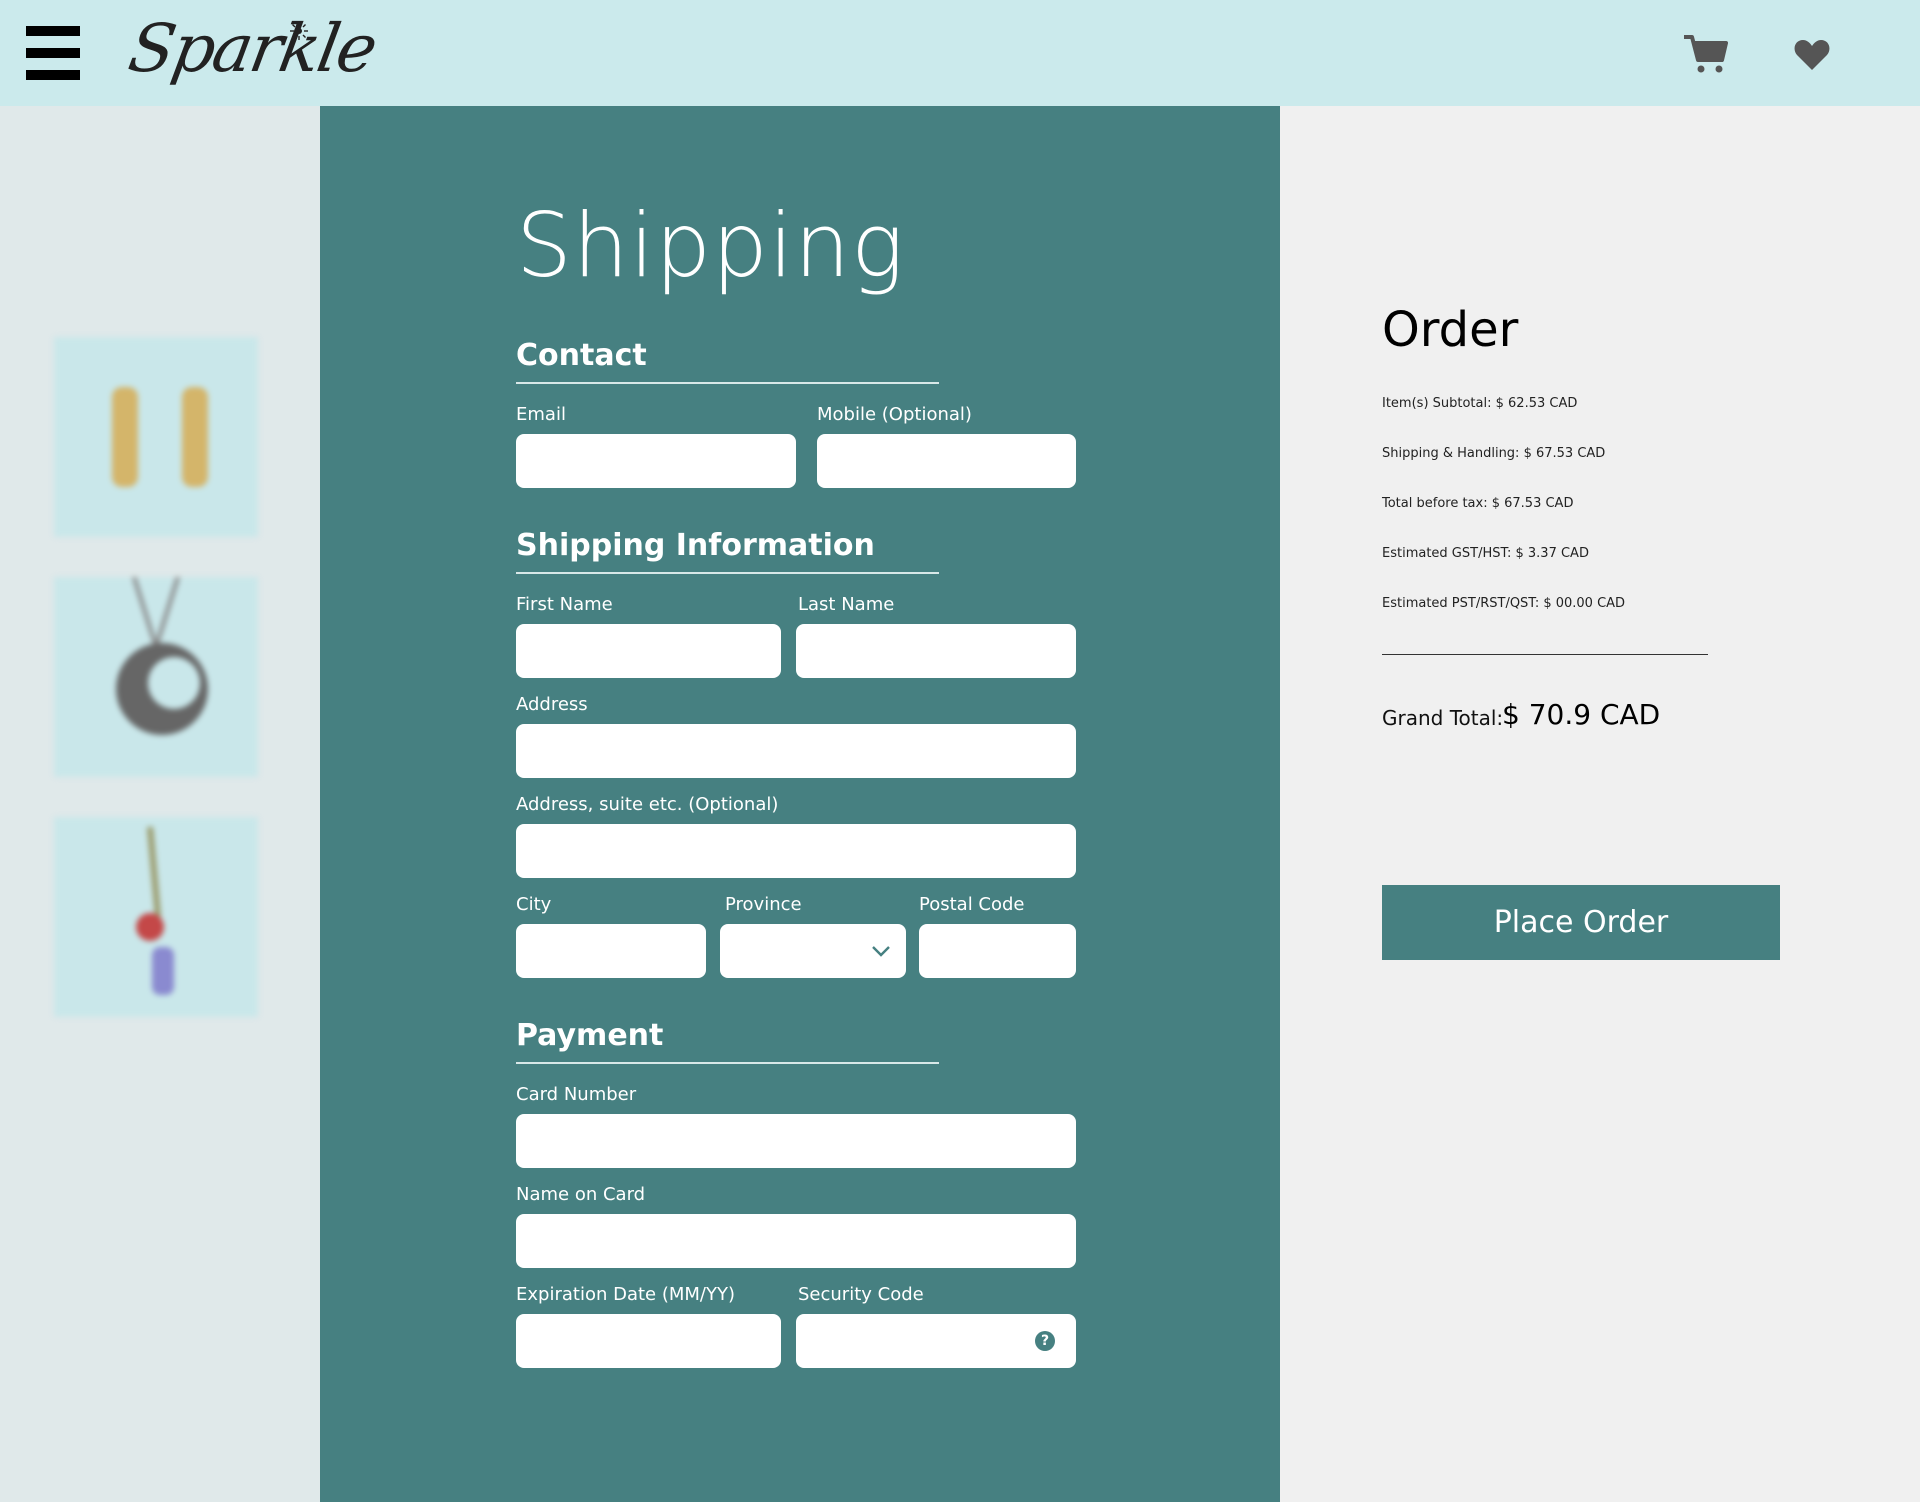 The width and height of the screenshot is (1920, 1502). Describe the element at coordinates (656, 461) in the screenshot. I see `email-field` at that location.